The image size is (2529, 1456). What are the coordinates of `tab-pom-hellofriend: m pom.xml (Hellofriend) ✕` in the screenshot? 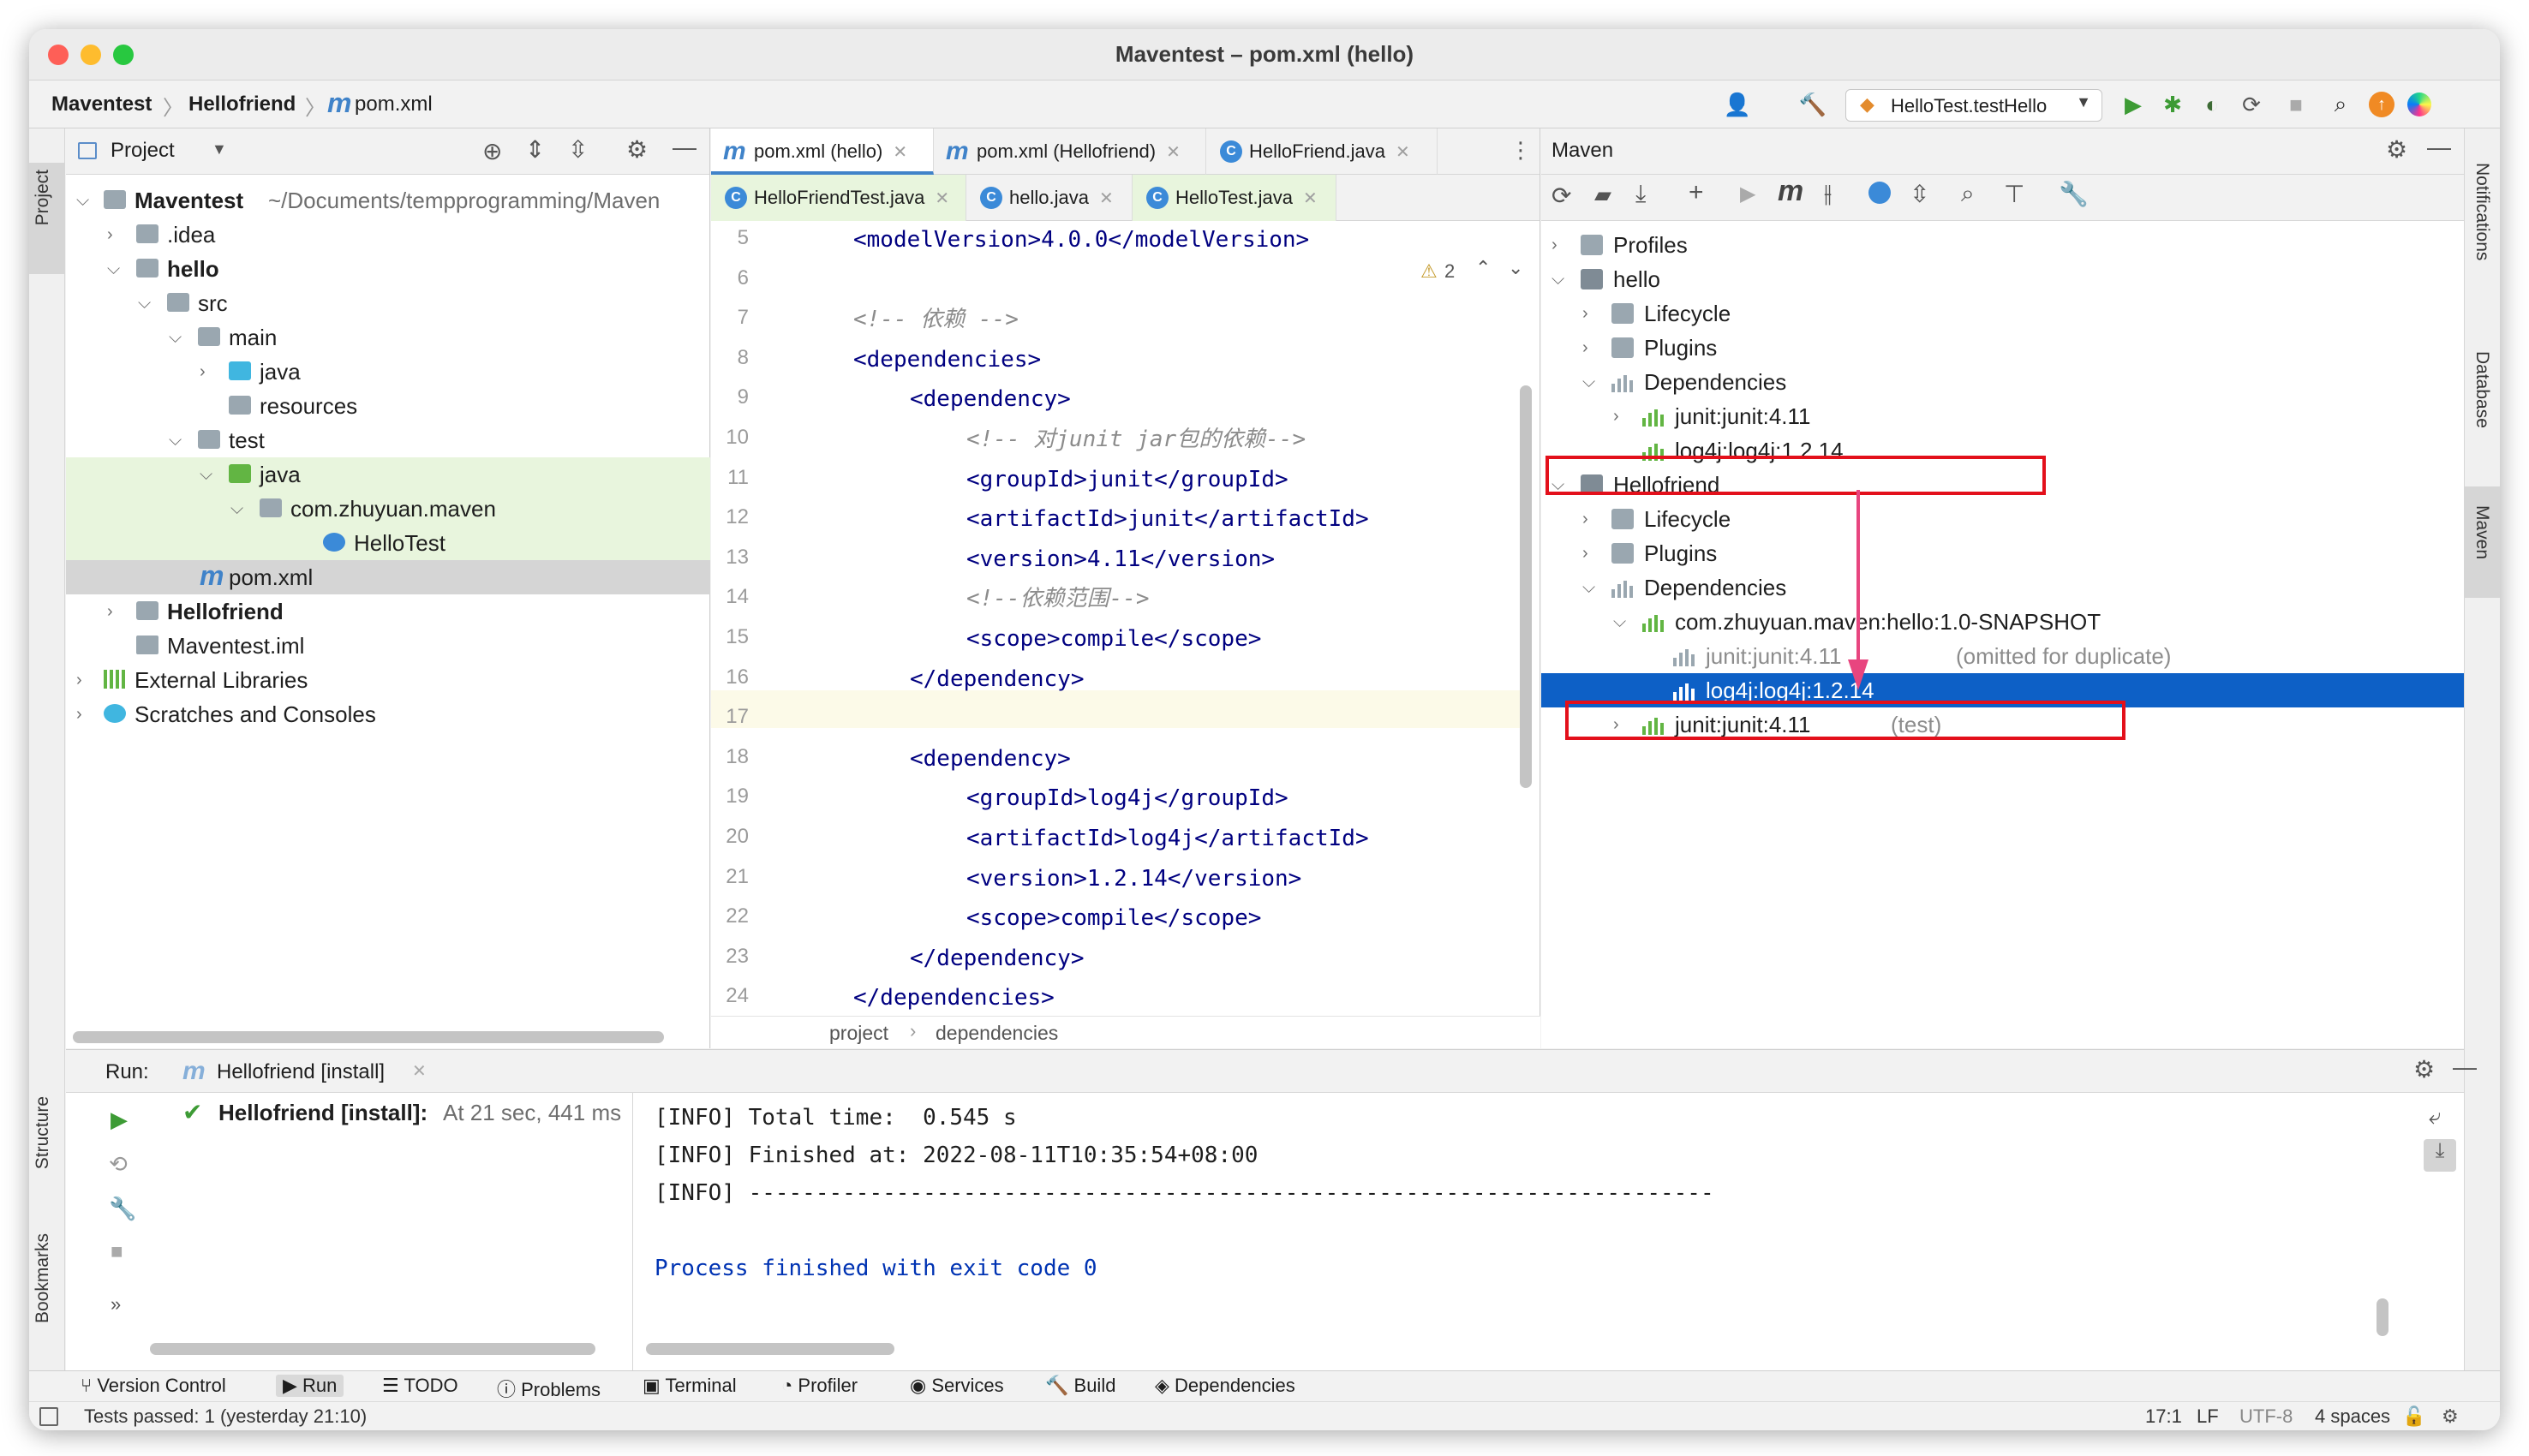 It's located at (1070, 151).